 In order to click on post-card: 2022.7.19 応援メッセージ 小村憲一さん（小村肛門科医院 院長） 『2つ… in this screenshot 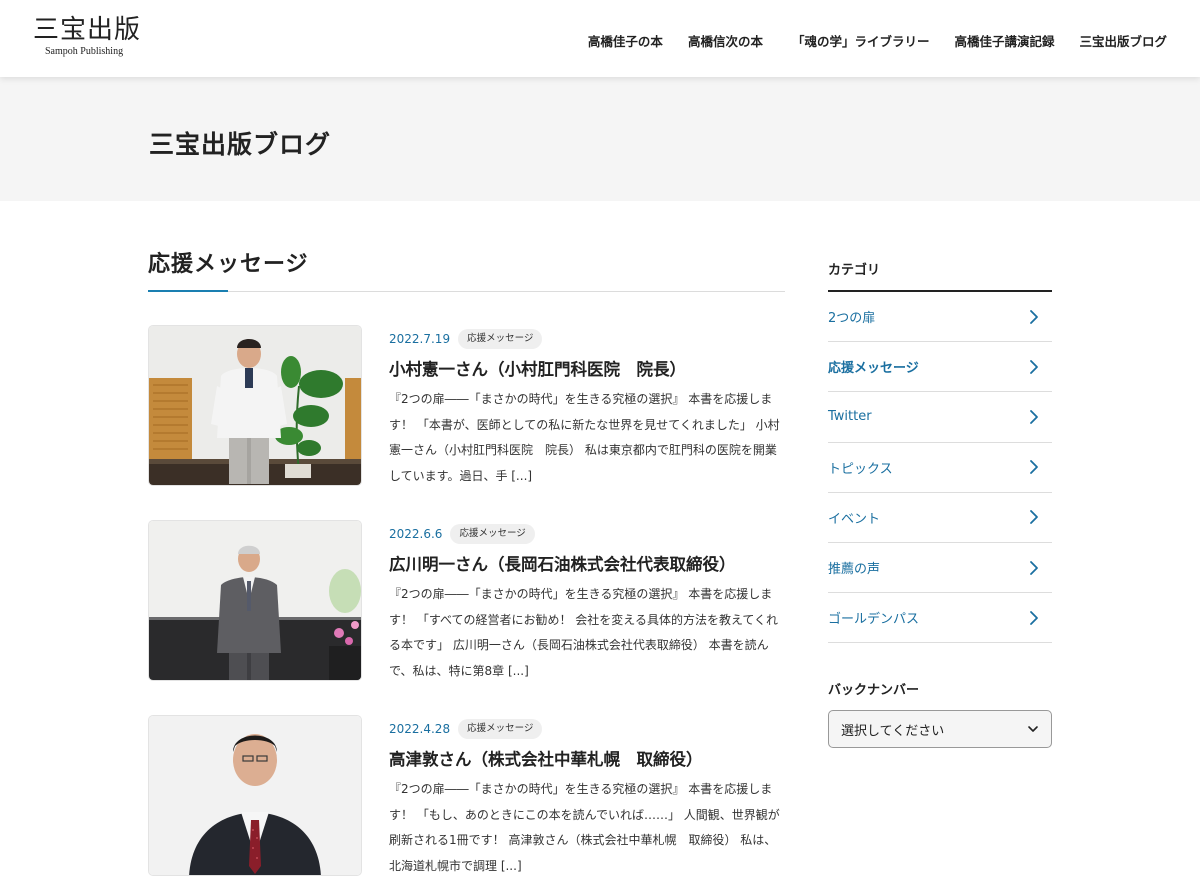, I will do `click(466, 406)`.